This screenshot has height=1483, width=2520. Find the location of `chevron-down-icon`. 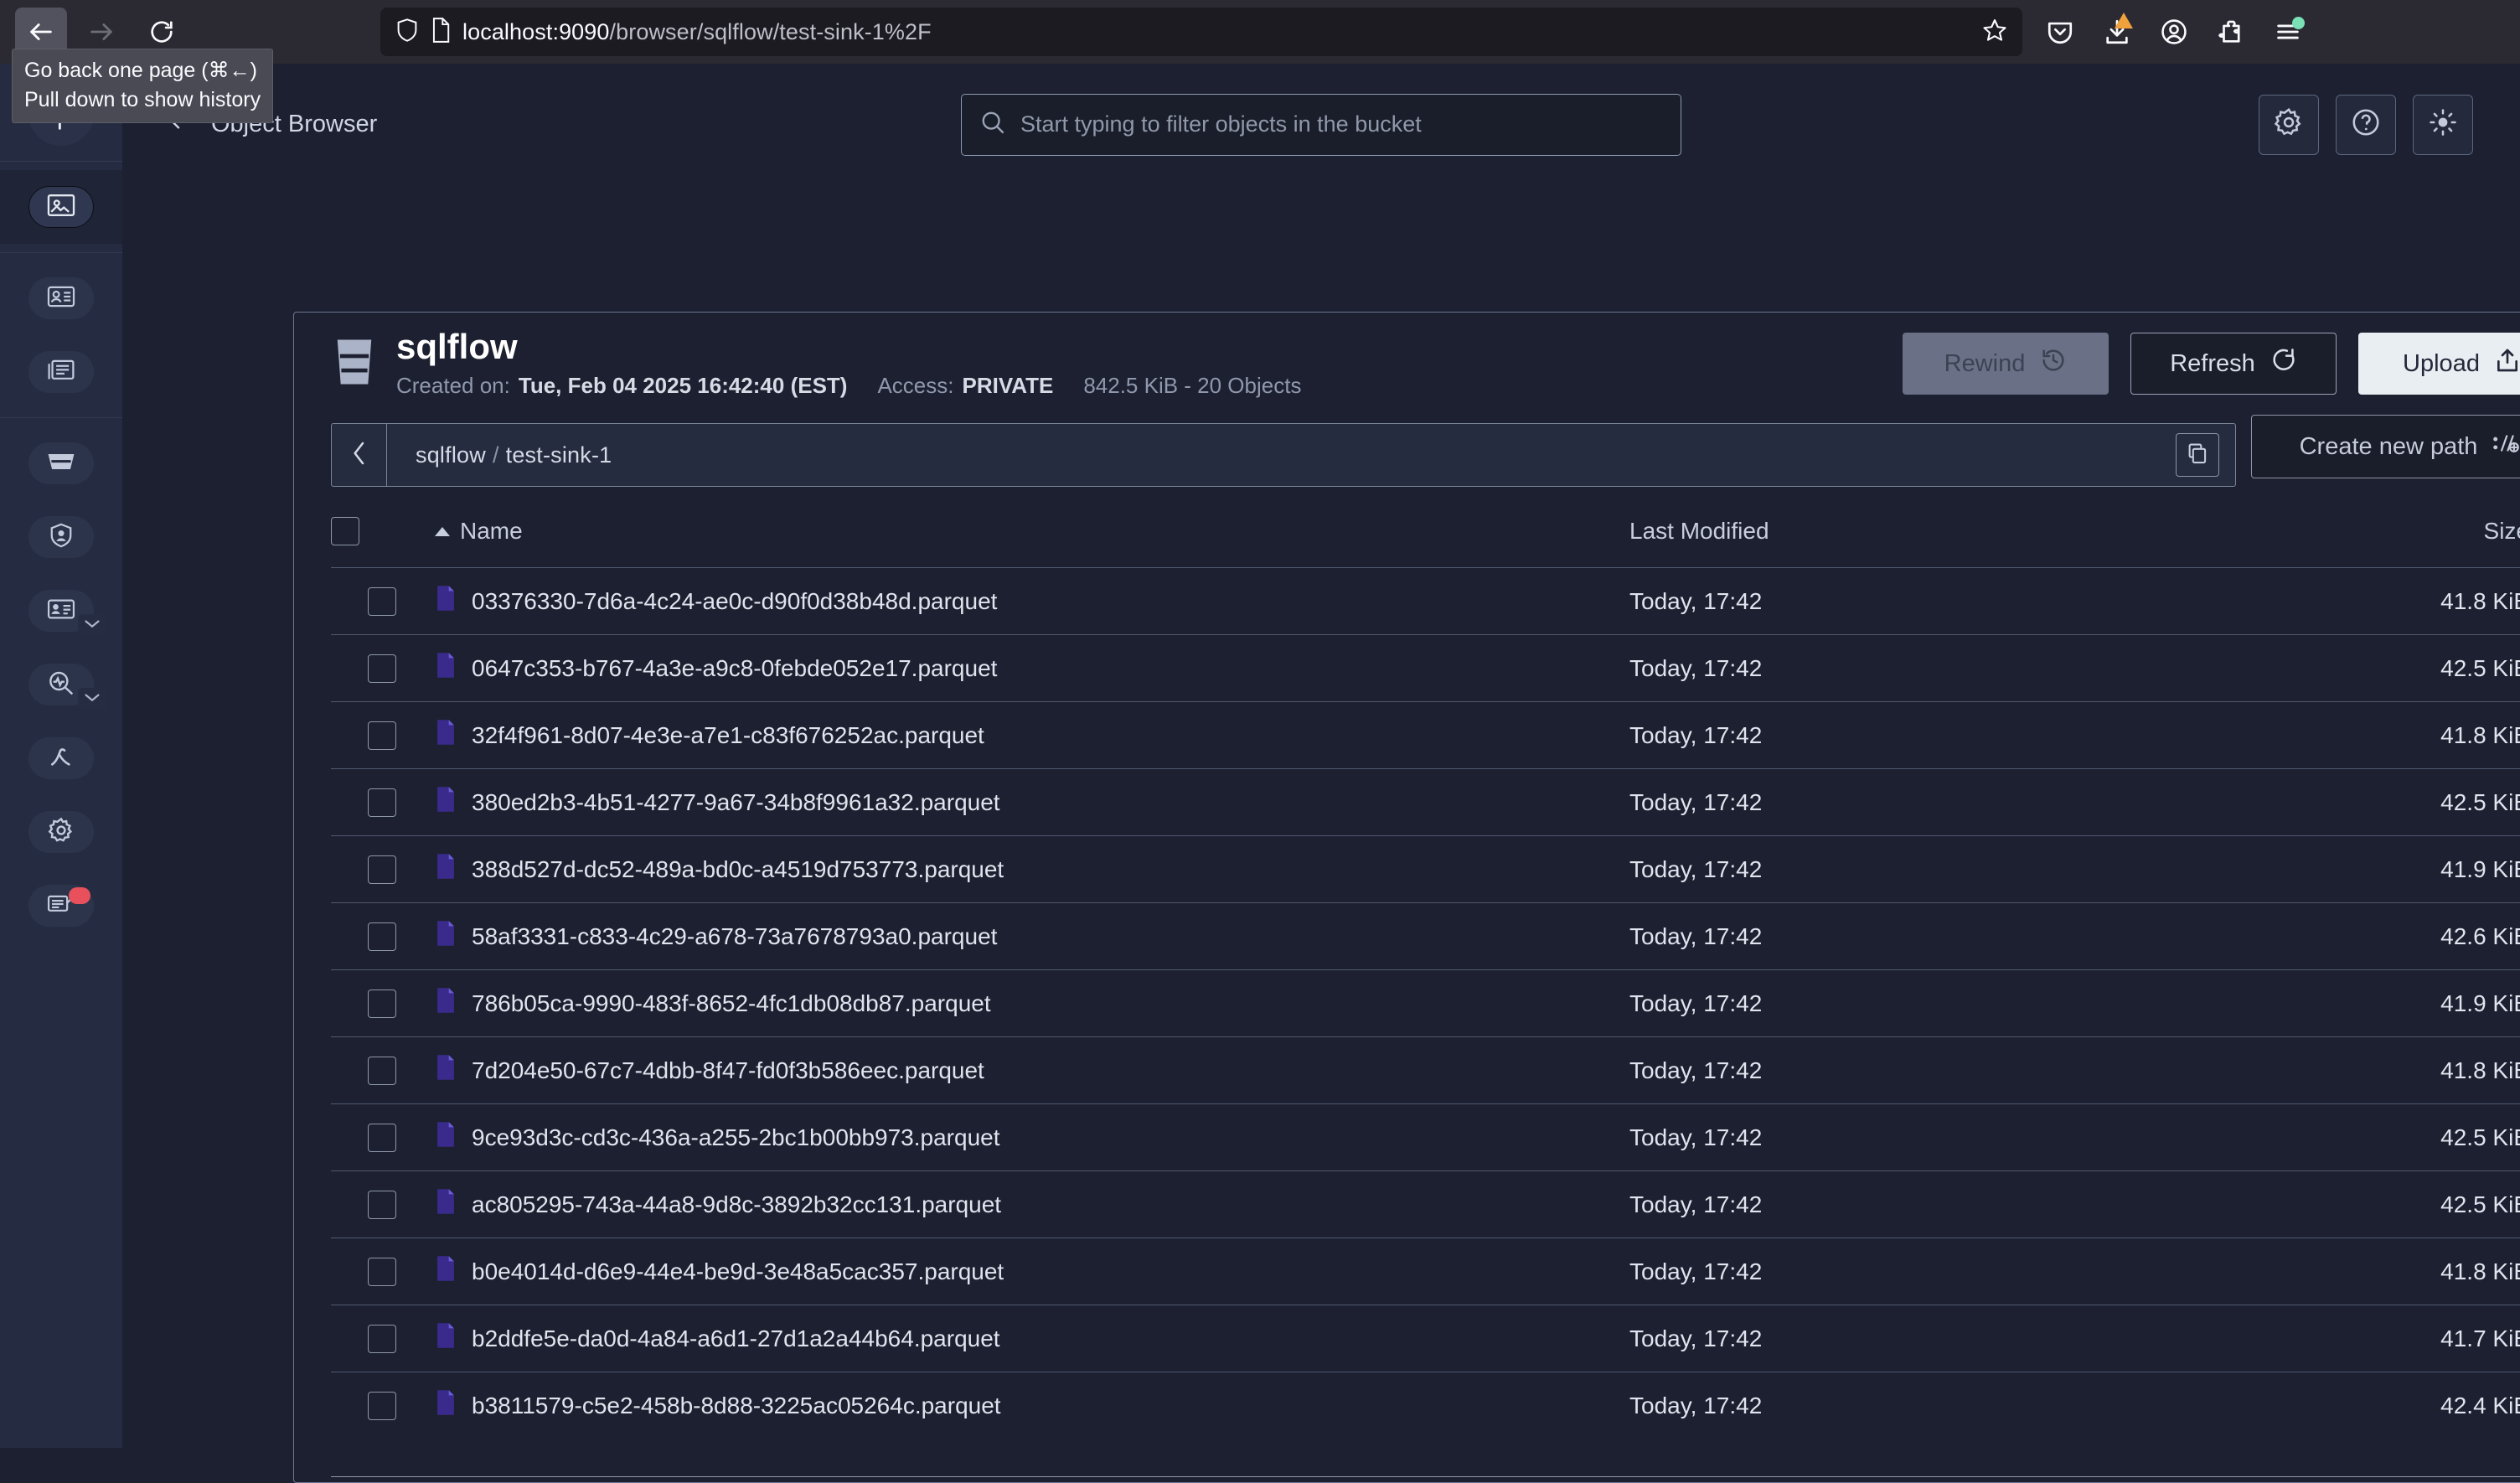

chevron-down-icon is located at coordinates (92, 625).